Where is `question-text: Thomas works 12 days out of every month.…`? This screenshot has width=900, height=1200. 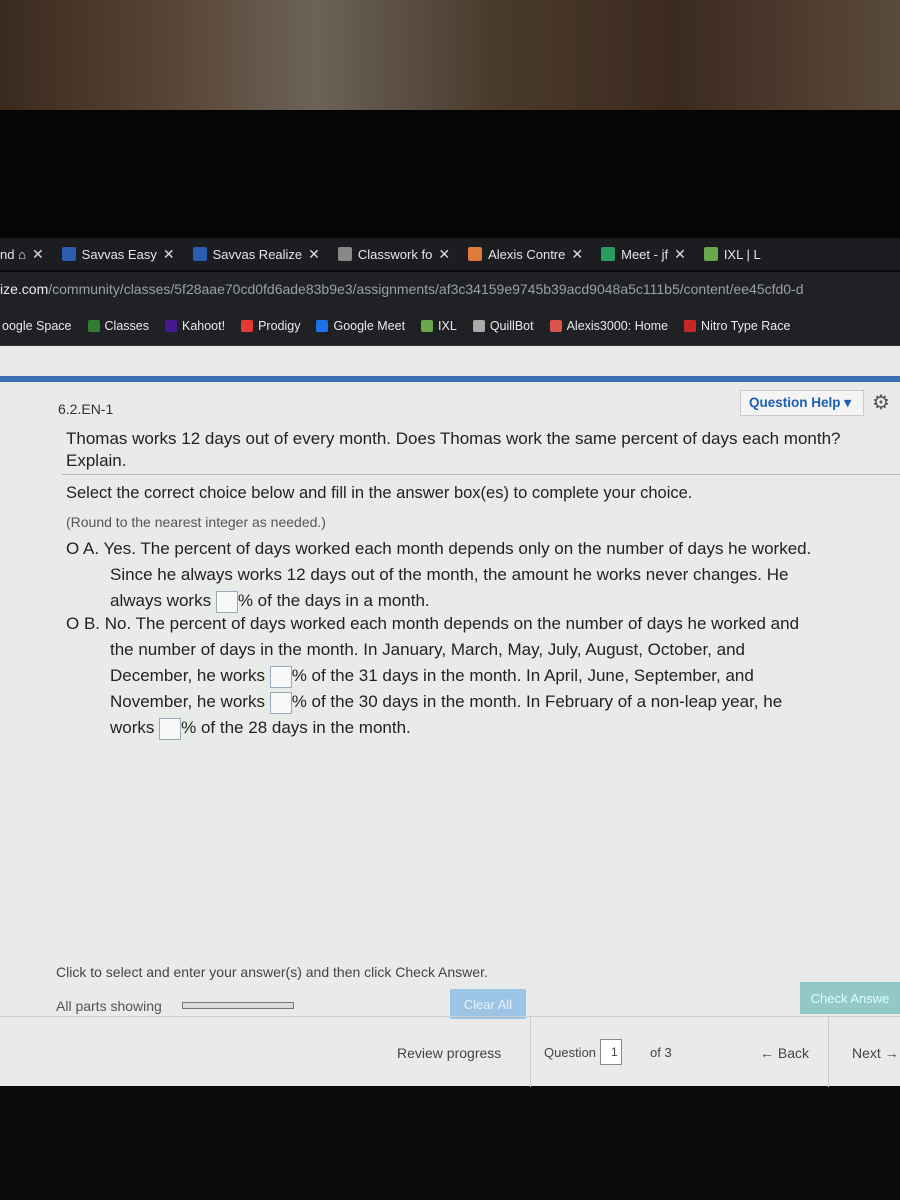 question-text: Thomas works 12 days out of every month.… is located at coordinates (453, 449).